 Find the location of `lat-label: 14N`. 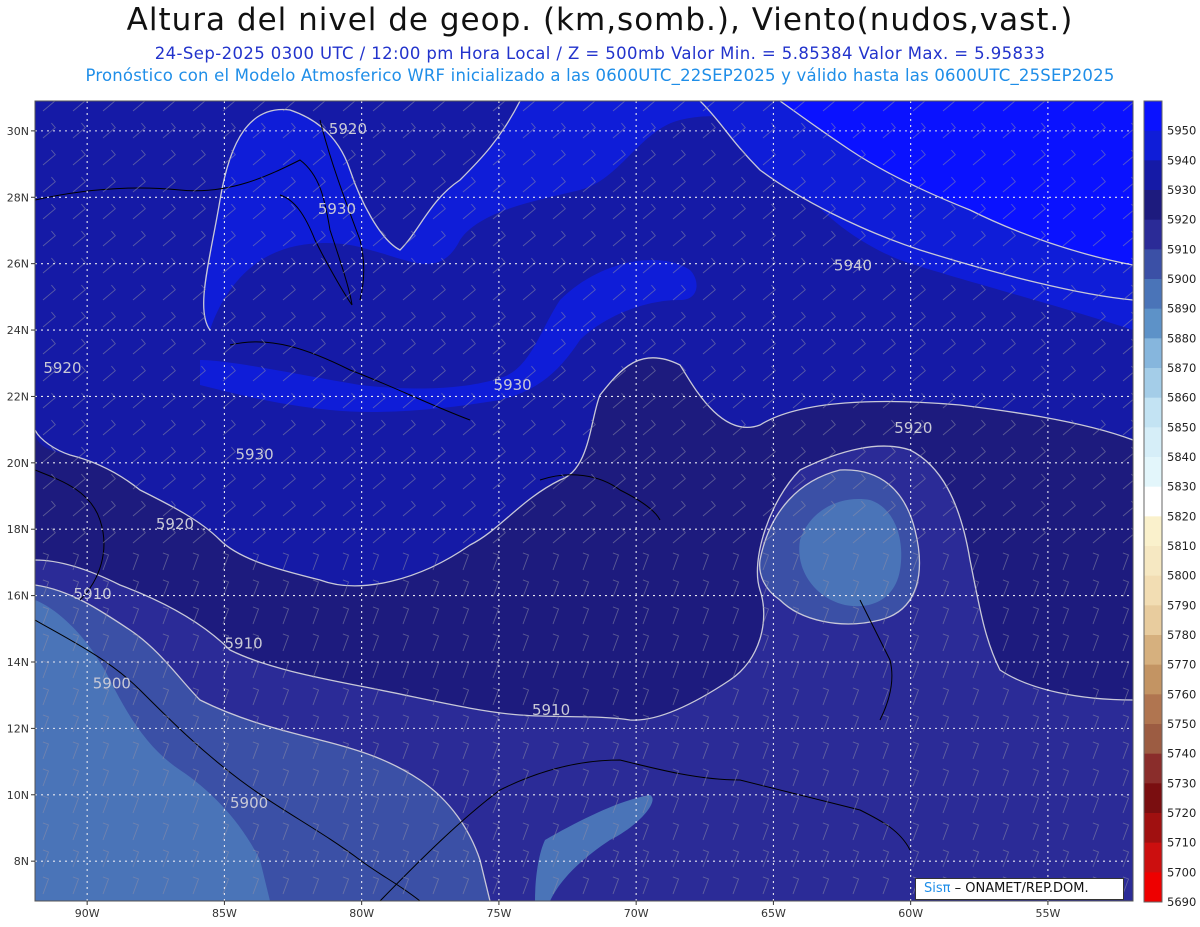

lat-label: 14N is located at coordinates (18, 662).